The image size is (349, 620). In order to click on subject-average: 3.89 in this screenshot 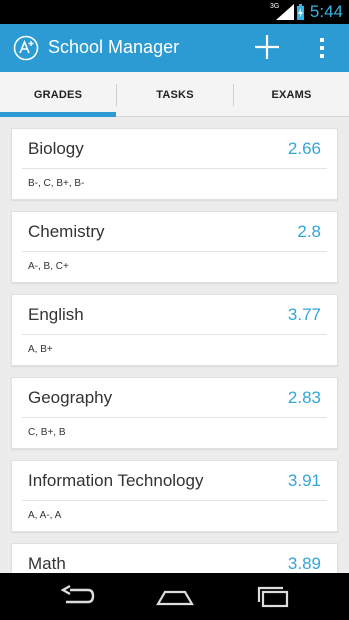, I will do `click(304, 563)`.